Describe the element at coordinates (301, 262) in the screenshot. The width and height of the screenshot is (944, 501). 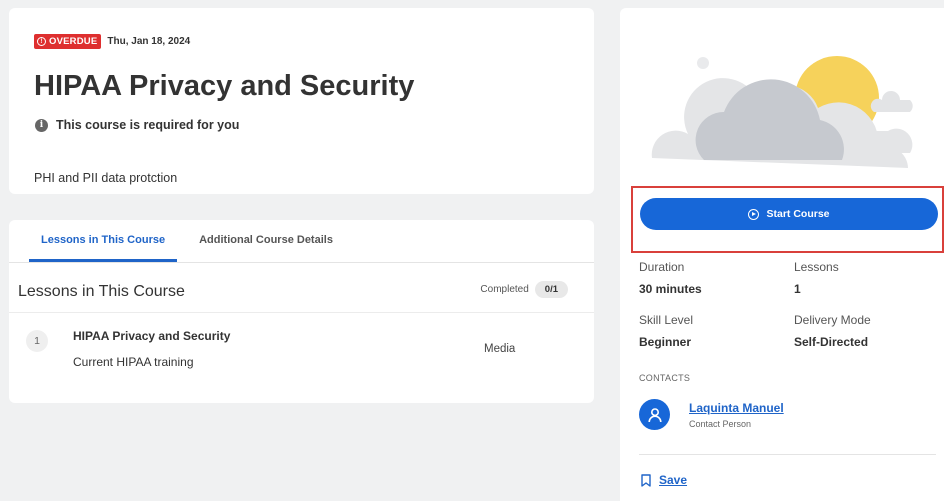
I see `tab-divider` at that location.